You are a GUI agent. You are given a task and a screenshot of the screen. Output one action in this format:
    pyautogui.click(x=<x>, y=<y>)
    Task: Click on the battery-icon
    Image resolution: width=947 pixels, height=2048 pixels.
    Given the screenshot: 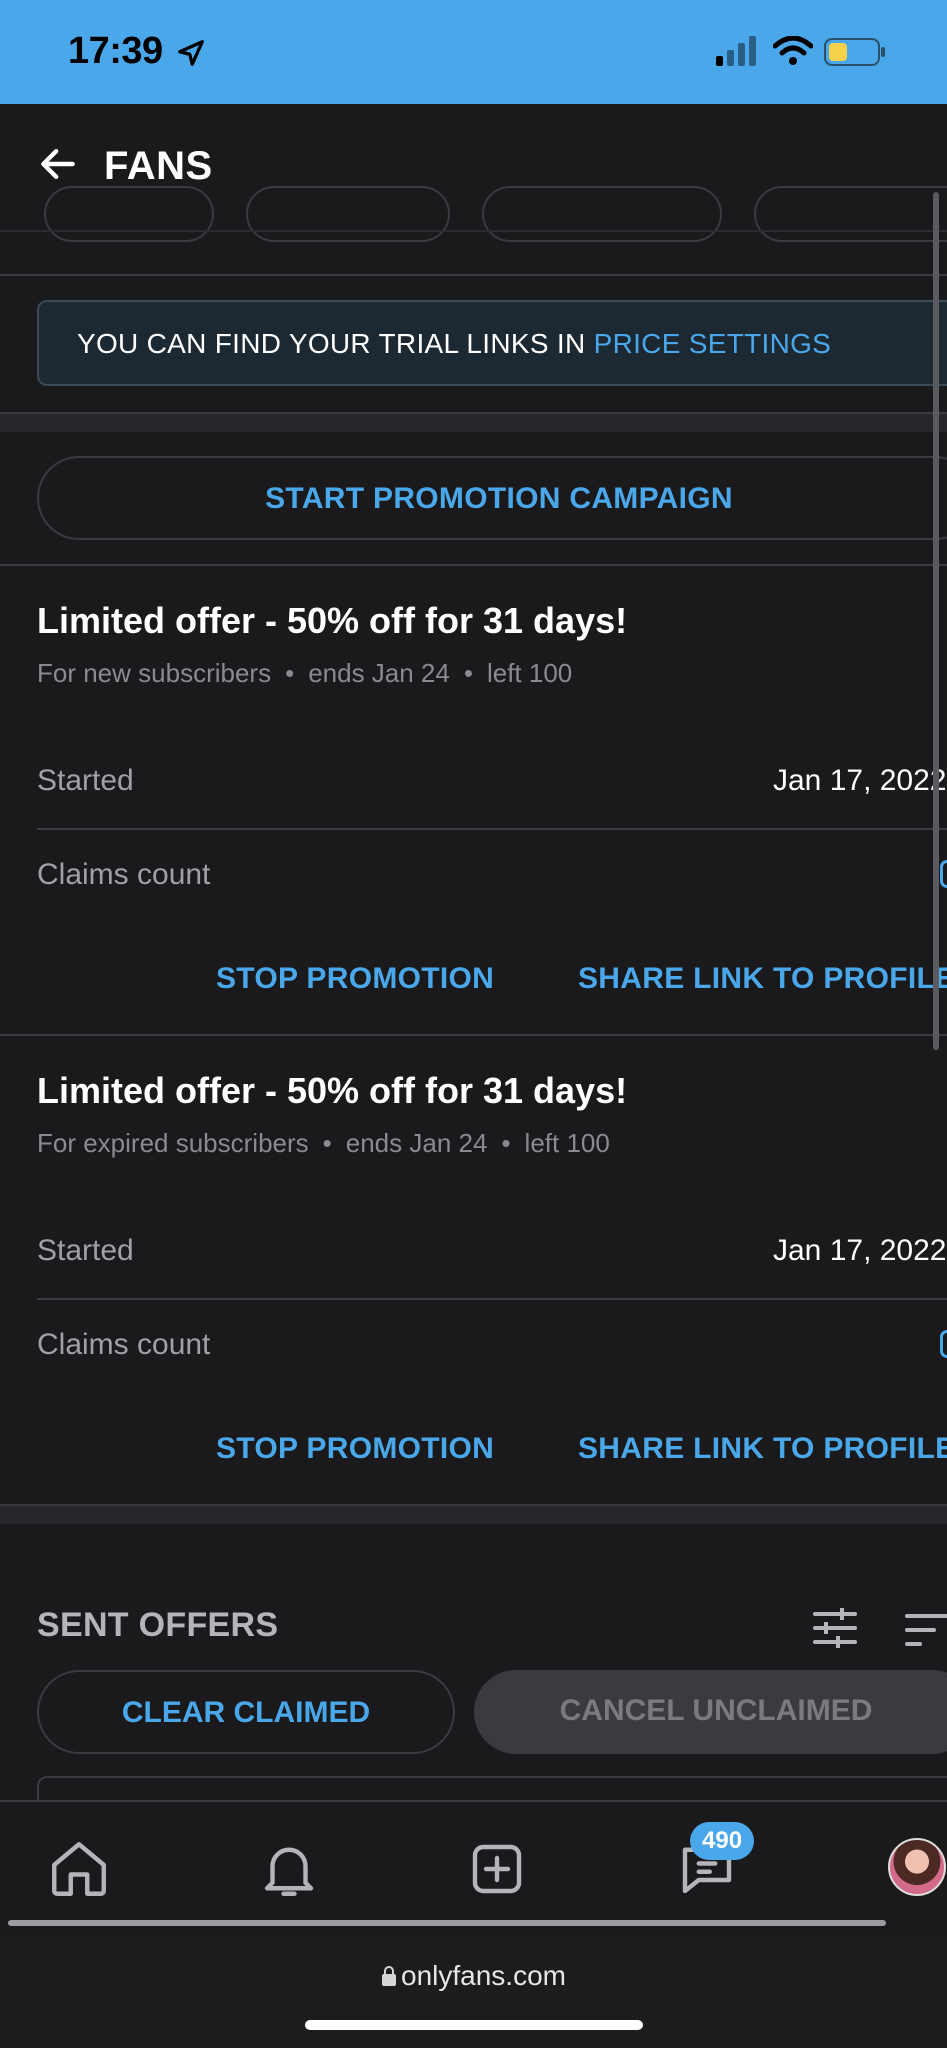 What is the action you would take?
    pyautogui.click(x=854, y=52)
    